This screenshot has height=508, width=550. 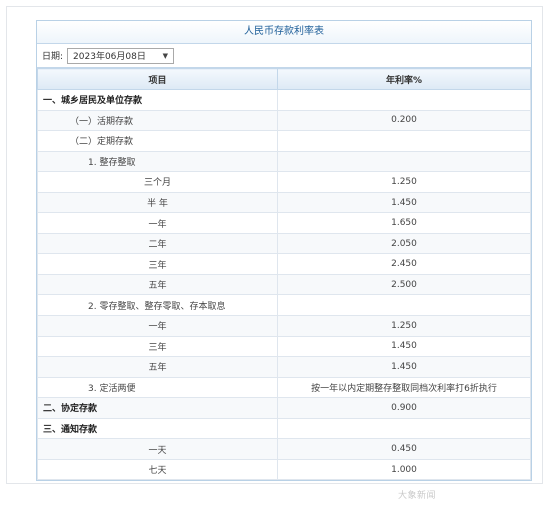 I want to click on table-row: 三个月 1.250, so click(x=284, y=182).